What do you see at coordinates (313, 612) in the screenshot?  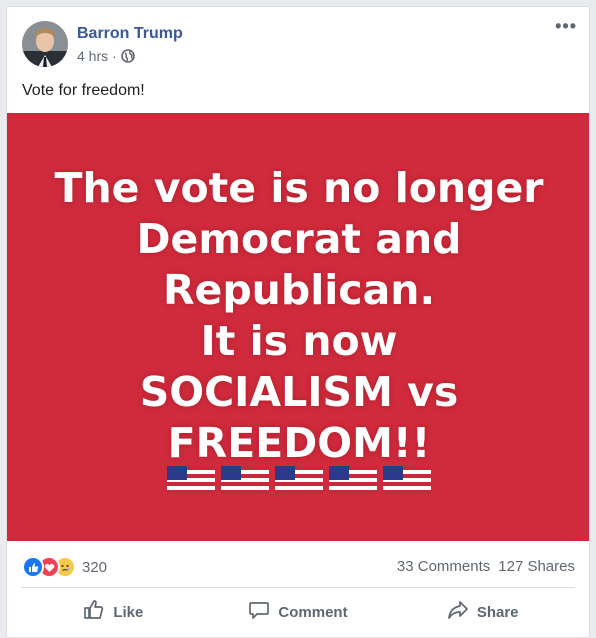 I see `comment-label: Comment` at bounding box center [313, 612].